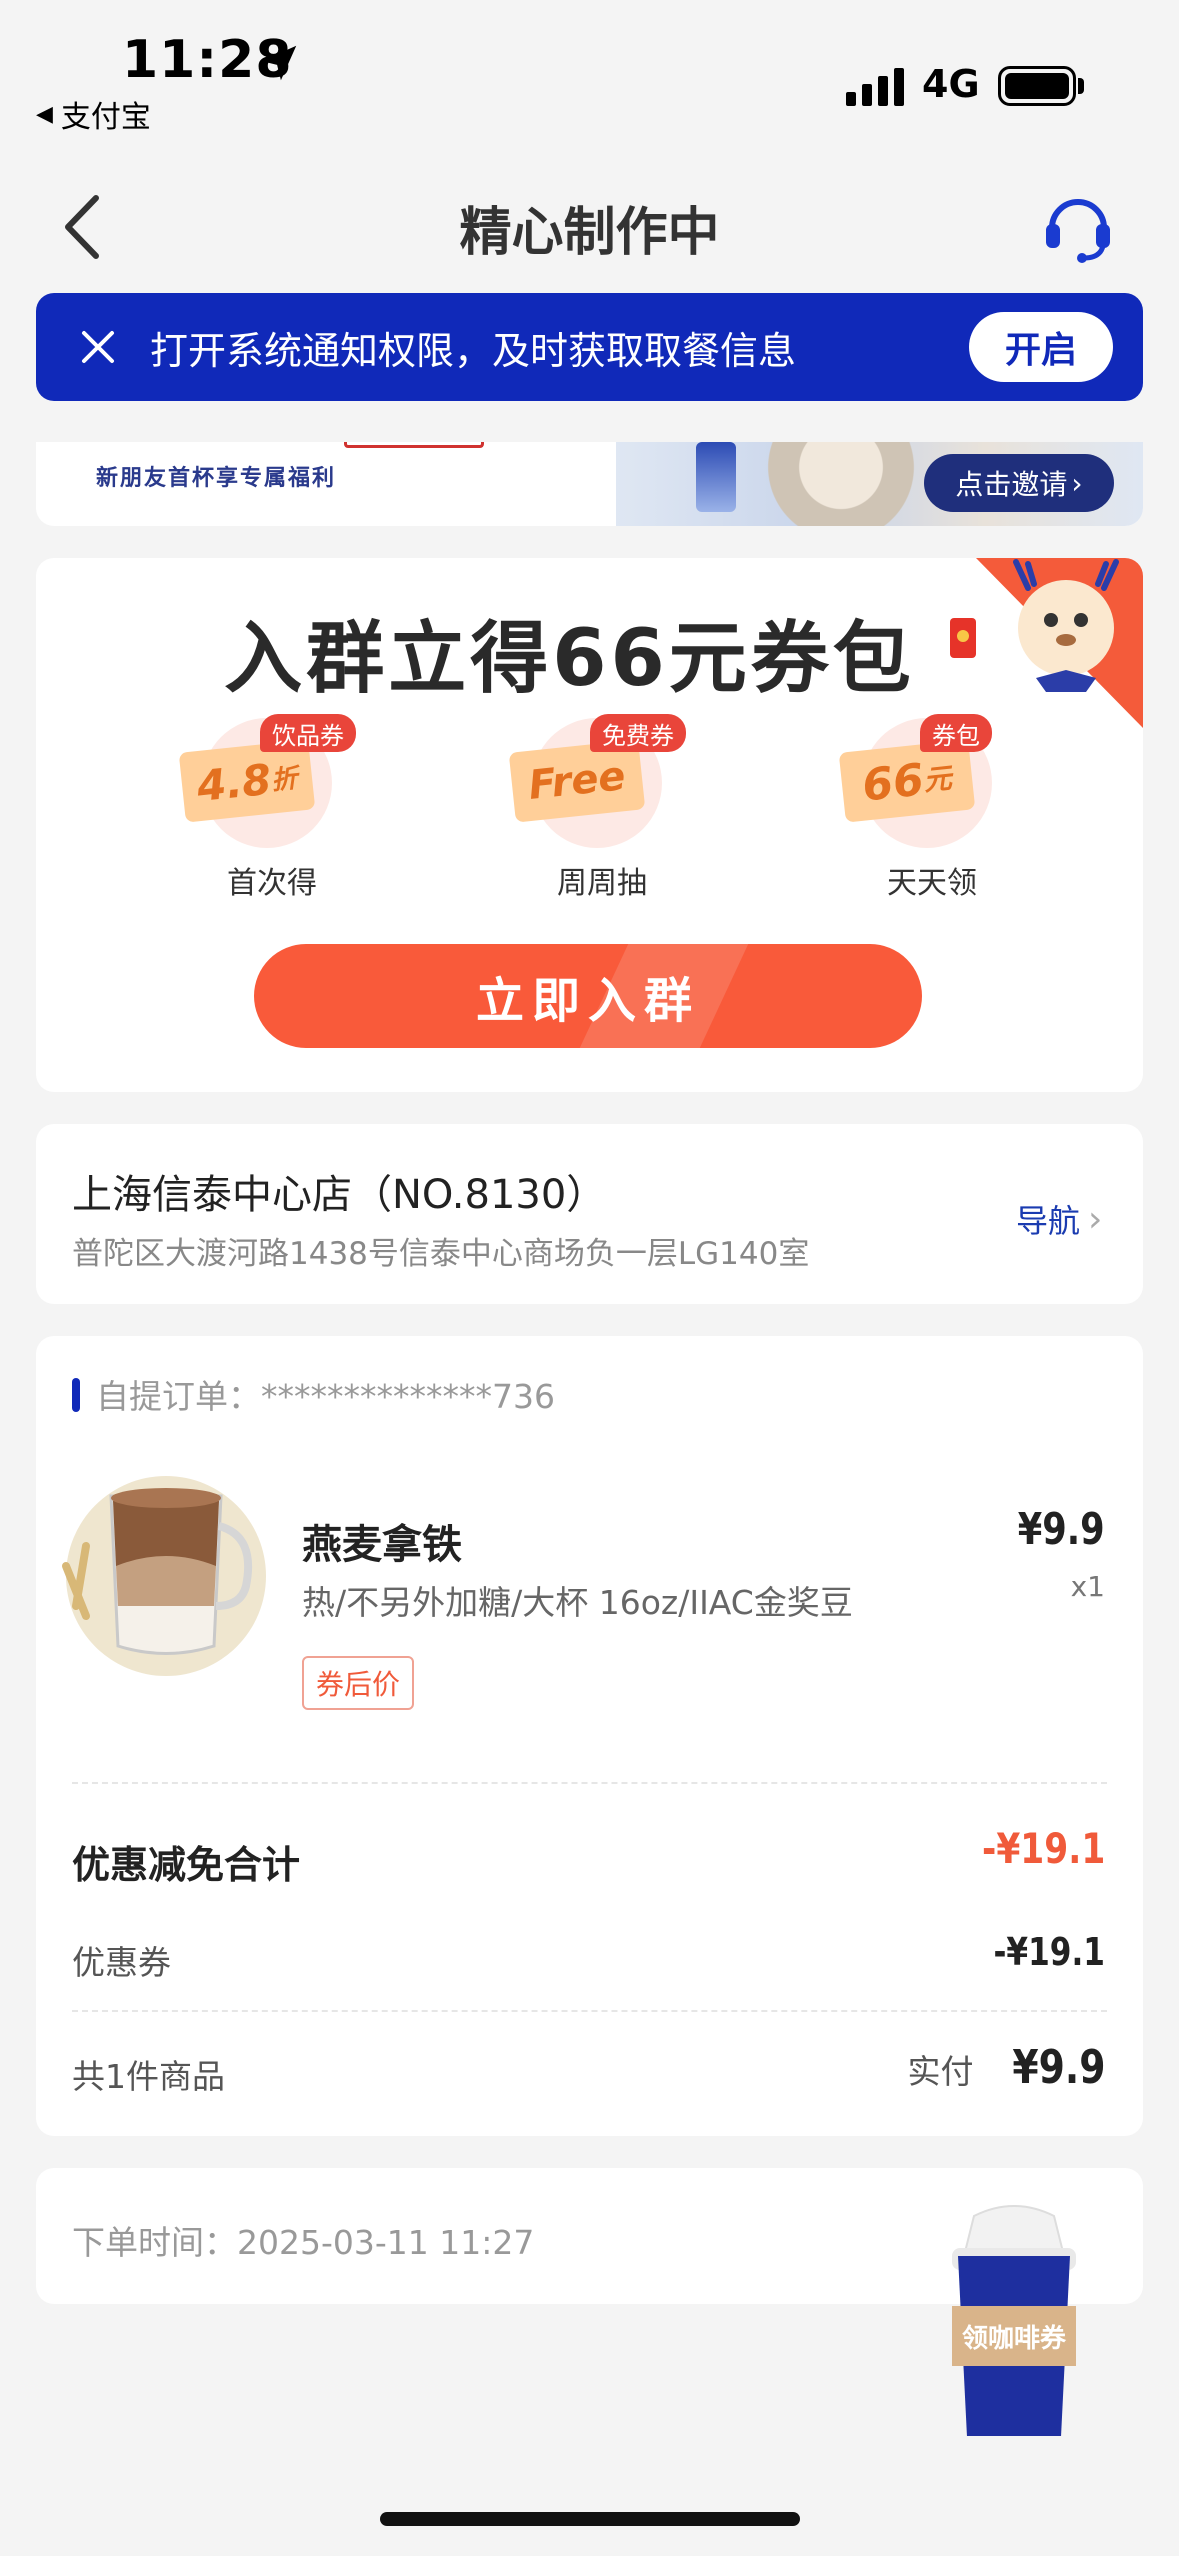 The width and height of the screenshot is (1179, 2556). I want to click on back-app-label: 支付宝, so click(105, 117).